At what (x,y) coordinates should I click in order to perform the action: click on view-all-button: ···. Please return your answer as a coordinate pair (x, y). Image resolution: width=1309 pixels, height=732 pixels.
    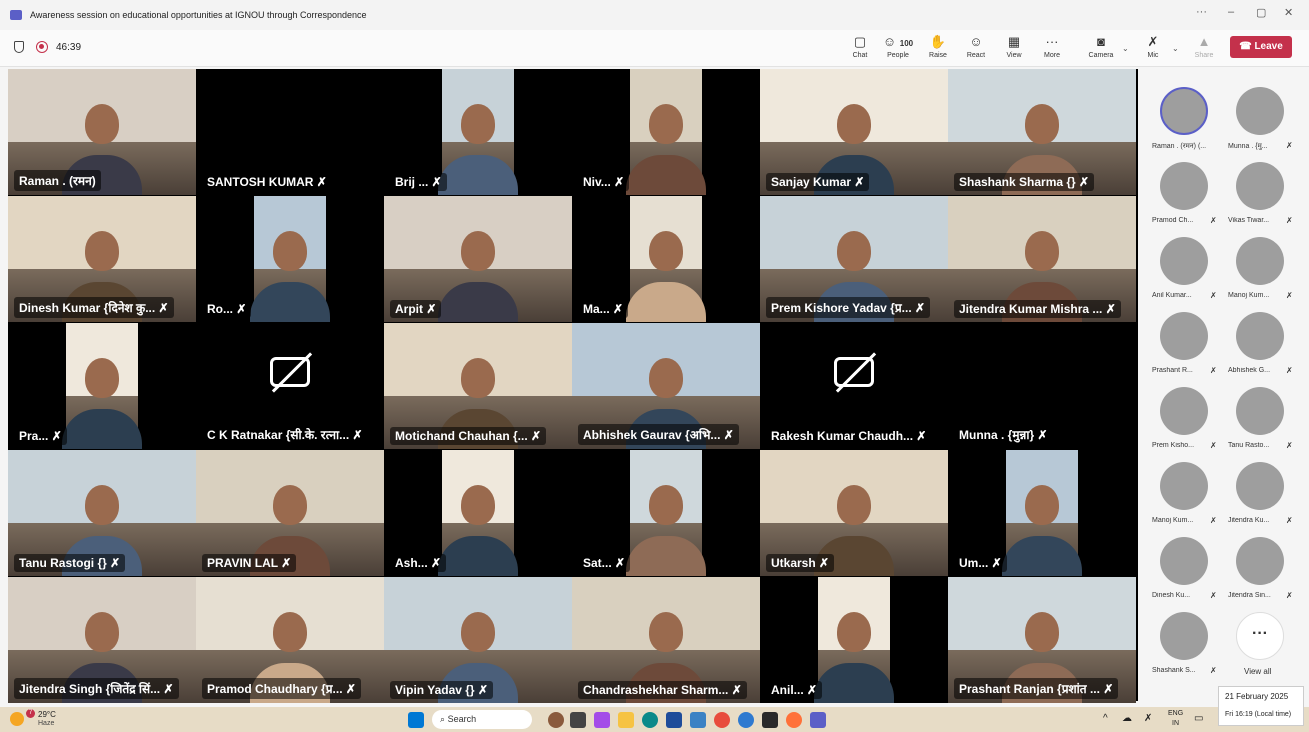
    Looking at the image, I should click on (1260, 636).